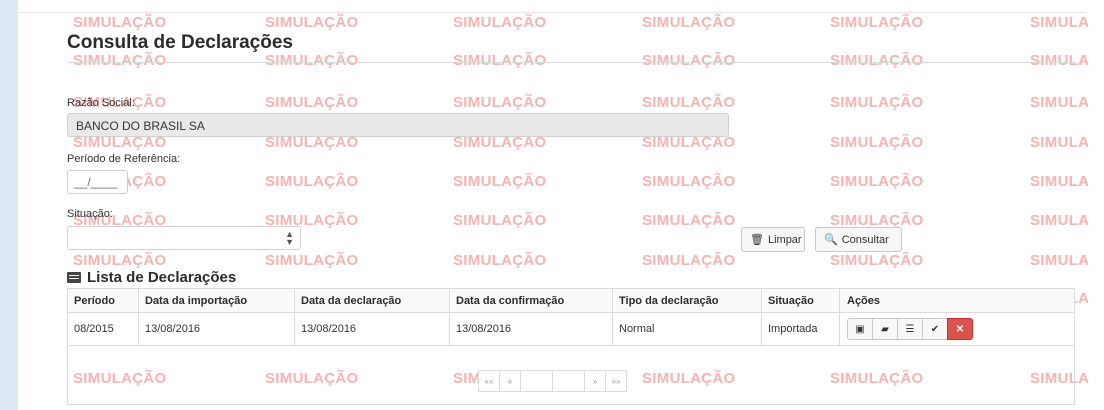 The image size is (1104, 410). I want to click on cell-data-confirmacao: 13/08/2016, so click(484, 329).